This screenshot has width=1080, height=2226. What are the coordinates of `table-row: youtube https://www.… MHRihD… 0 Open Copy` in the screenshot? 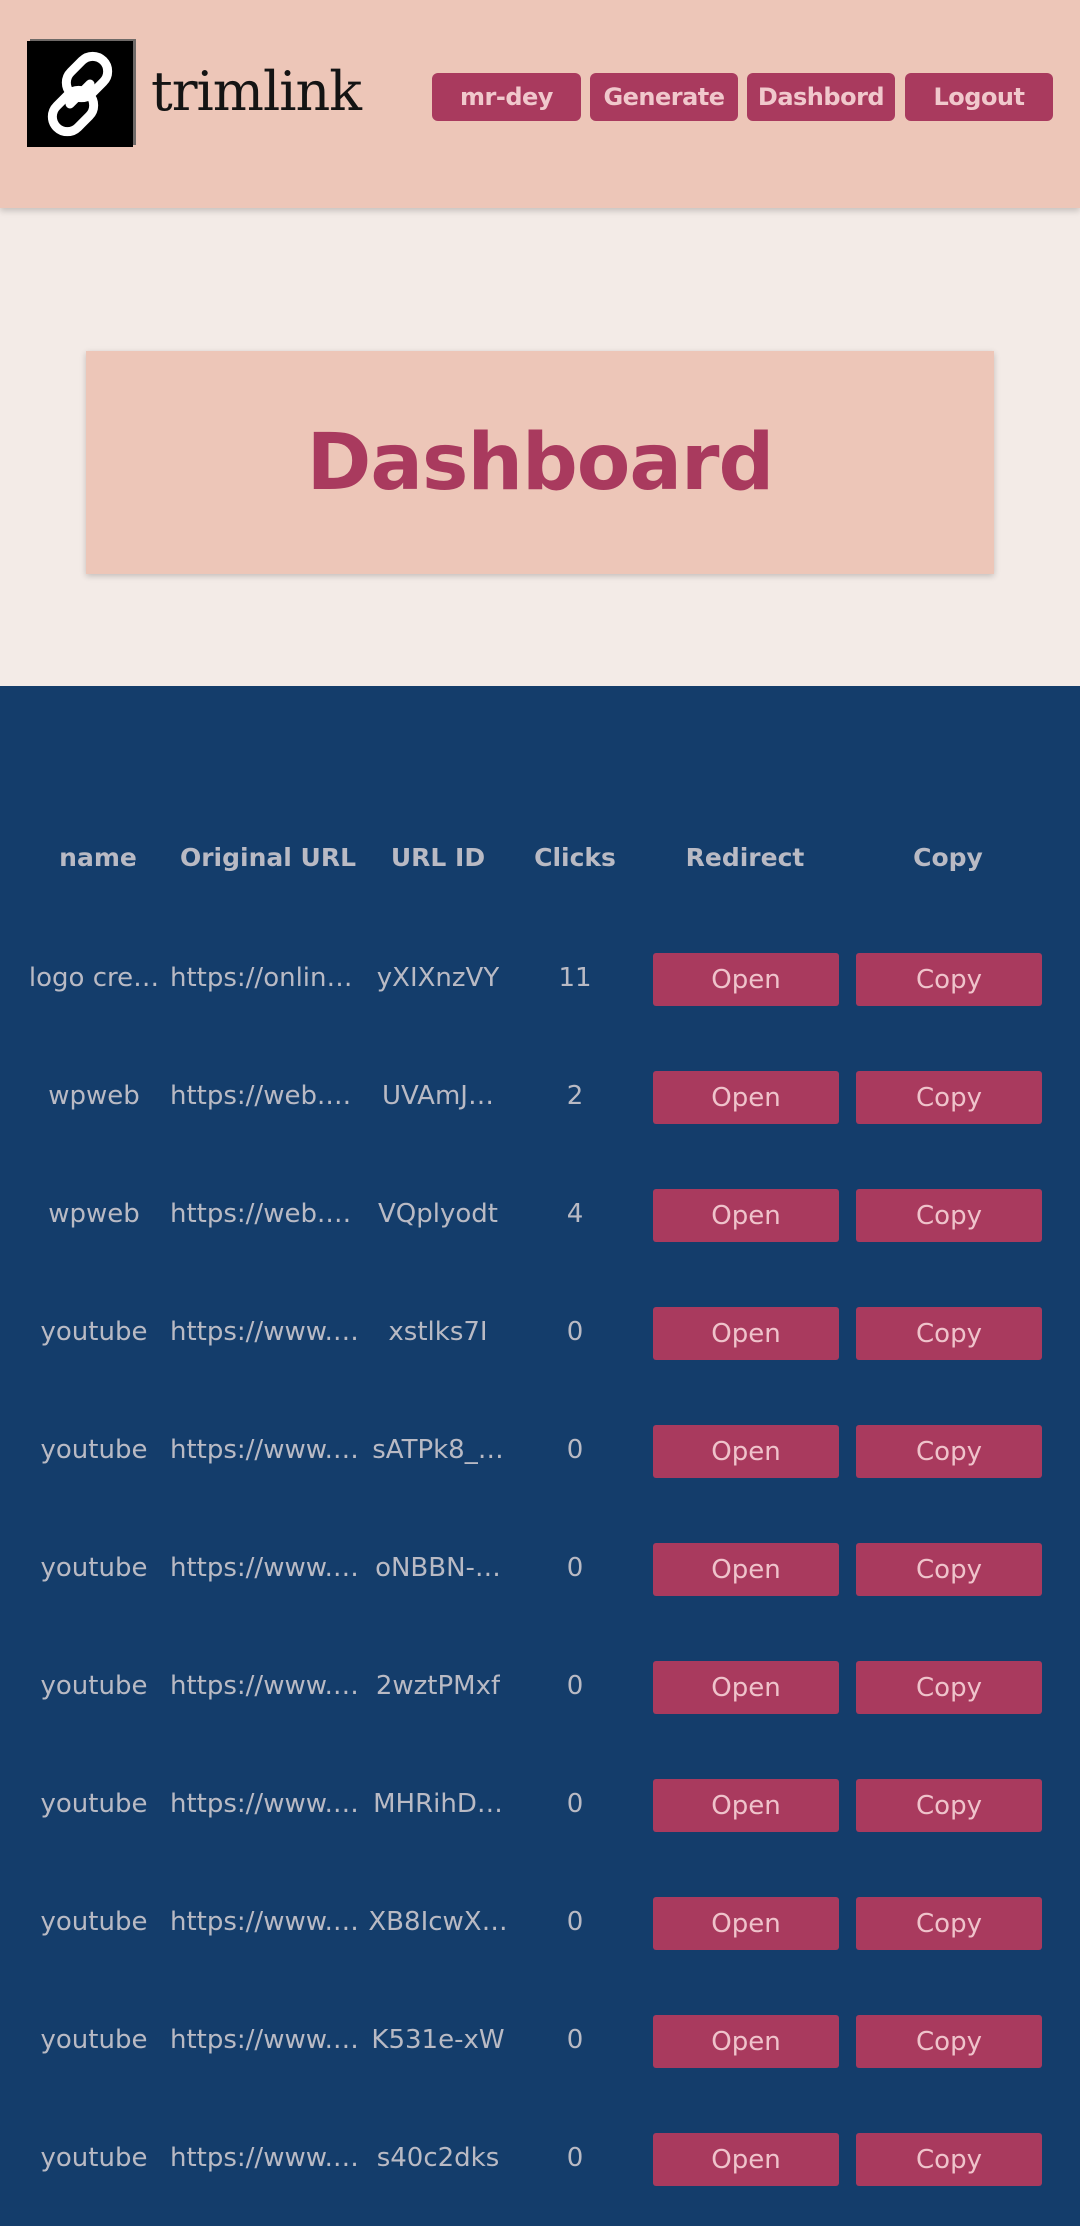 It's located at (540, 1804).